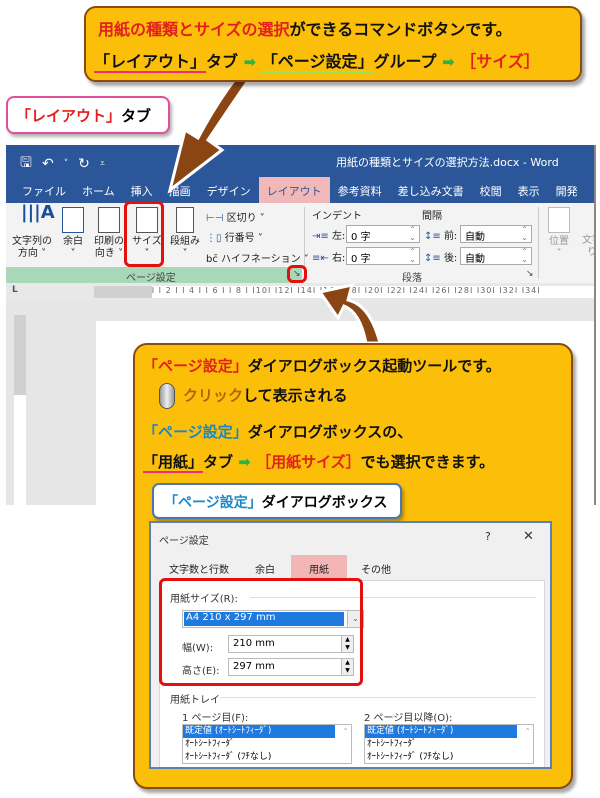  What do you see at coordinates (136, 116) in the screenshot?
I see `label-text: タブ` at bounding box center [136, 116].